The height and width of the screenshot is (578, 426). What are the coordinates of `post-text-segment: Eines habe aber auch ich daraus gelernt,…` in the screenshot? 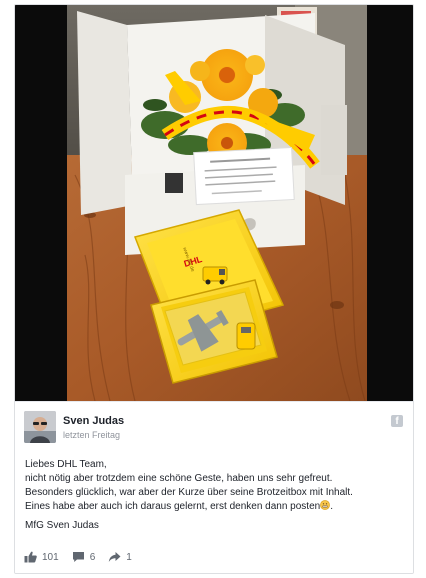 It's located at (173, 506).